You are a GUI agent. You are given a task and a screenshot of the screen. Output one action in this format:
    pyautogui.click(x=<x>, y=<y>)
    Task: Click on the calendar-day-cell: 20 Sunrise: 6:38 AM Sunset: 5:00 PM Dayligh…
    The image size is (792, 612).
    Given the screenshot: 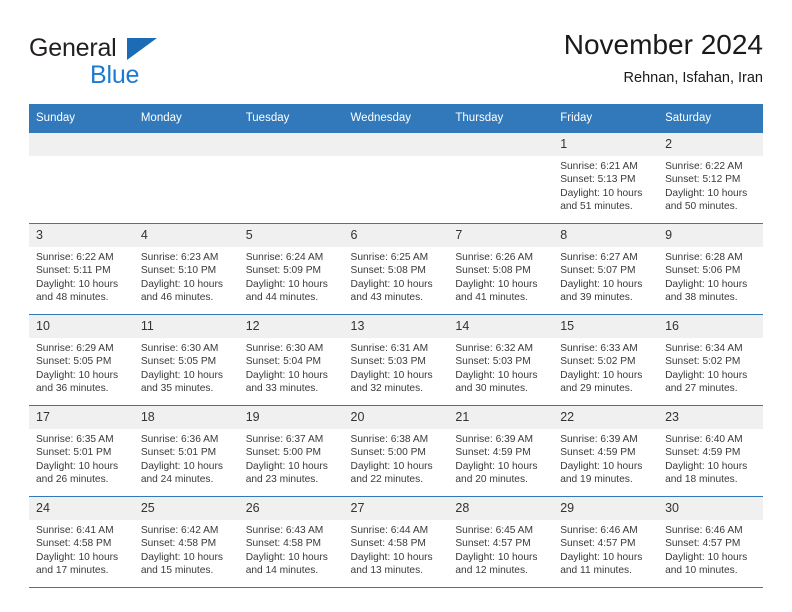 What is the action you would take?
    pyautogui.click(x=396, y=451)
    